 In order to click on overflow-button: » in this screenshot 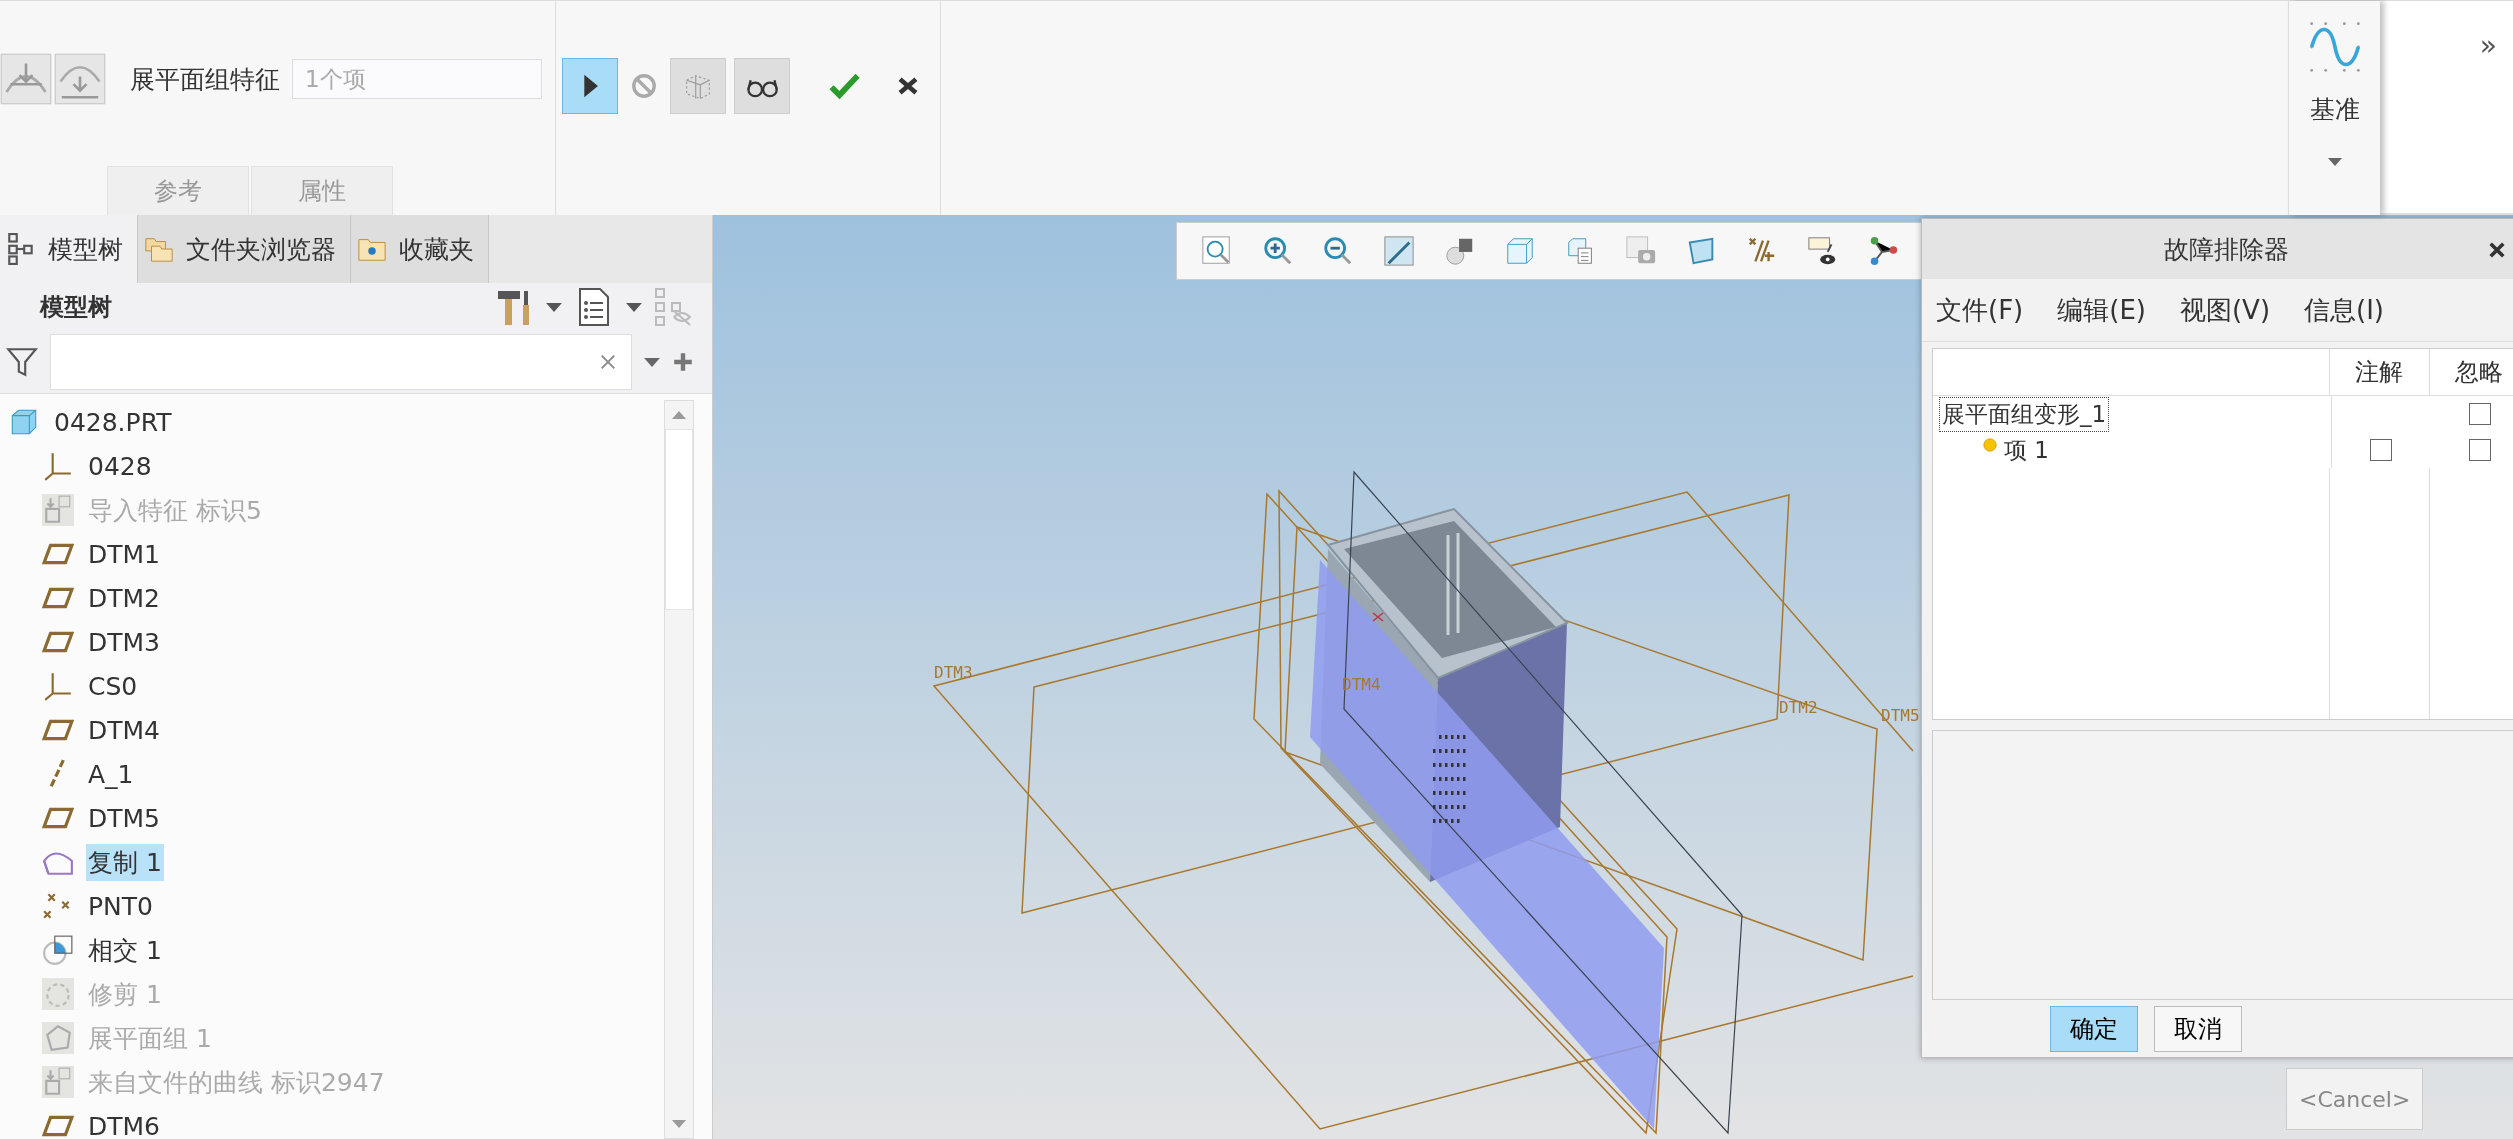, I will do `click(2488, 46)`.